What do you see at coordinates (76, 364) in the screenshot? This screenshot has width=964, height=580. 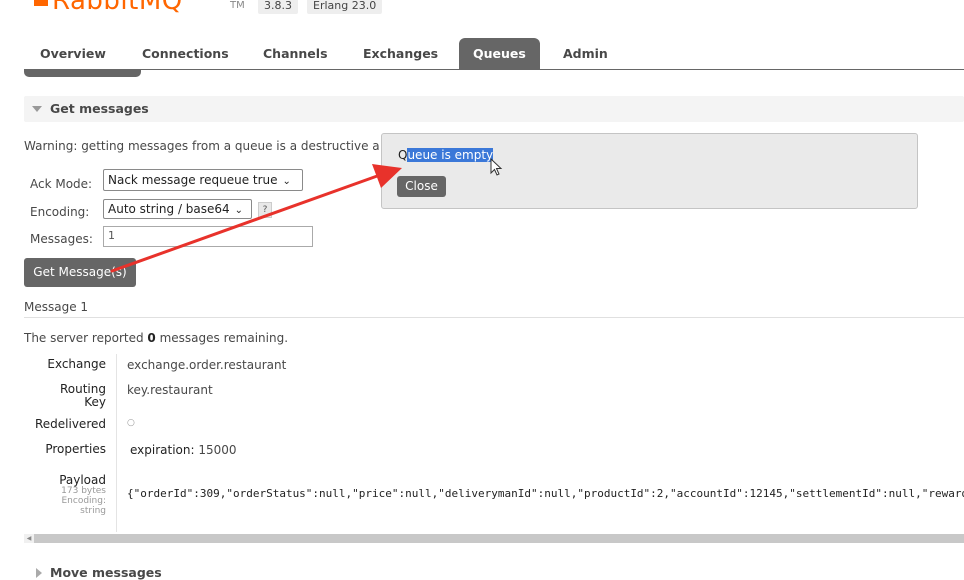 I see `exchange-key: Exchange` at bounding box center [76, 364].